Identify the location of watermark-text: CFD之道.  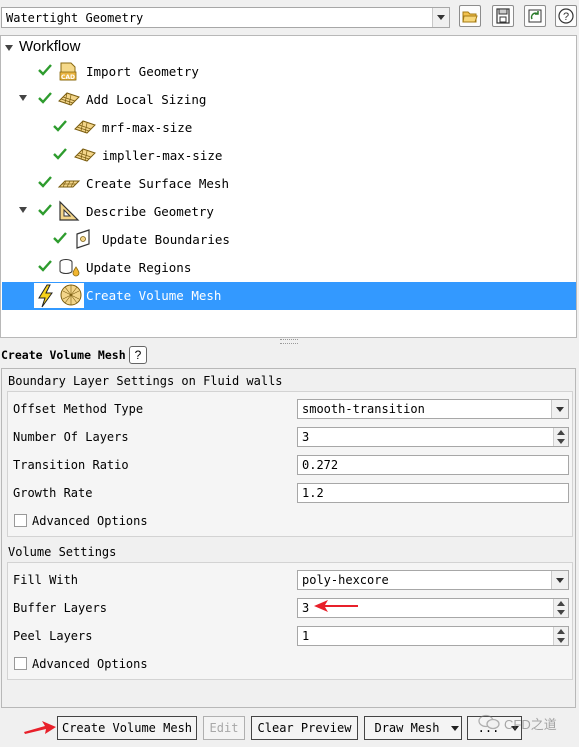
(530, 724).